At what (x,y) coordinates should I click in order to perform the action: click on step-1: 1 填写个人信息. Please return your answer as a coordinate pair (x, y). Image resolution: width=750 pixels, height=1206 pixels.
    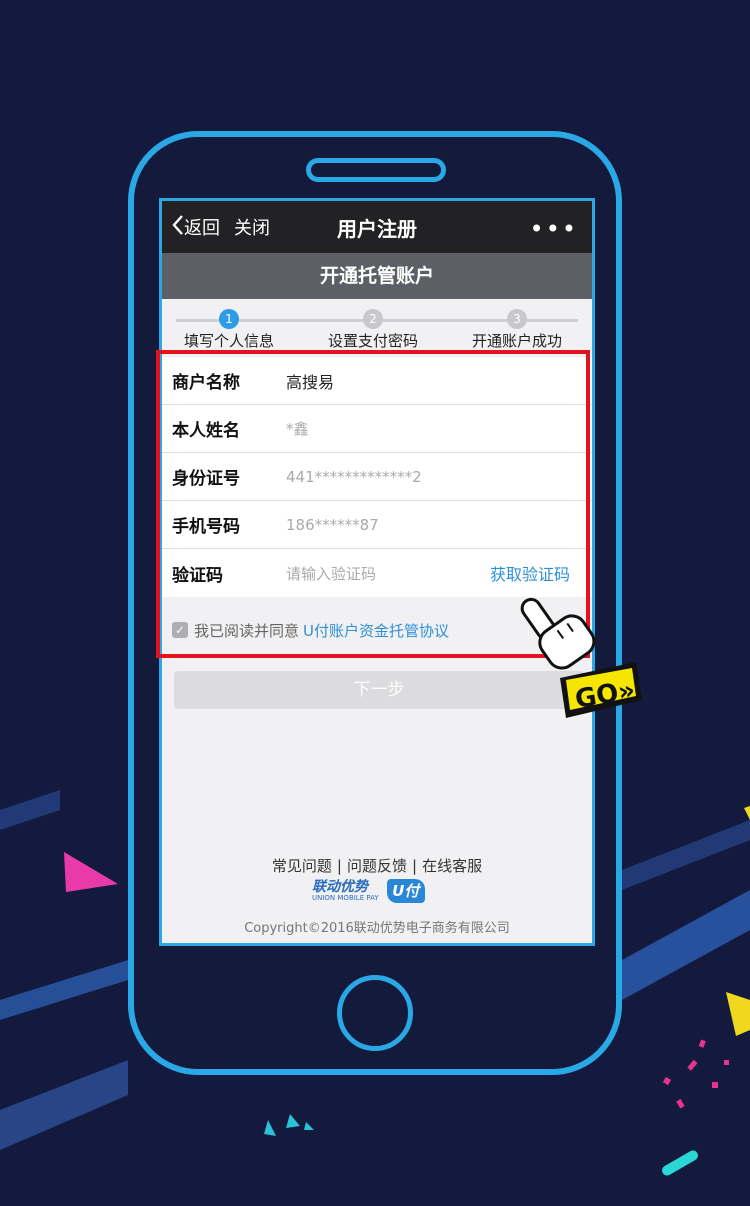
    Looking at the image, I should click on (229, 330).